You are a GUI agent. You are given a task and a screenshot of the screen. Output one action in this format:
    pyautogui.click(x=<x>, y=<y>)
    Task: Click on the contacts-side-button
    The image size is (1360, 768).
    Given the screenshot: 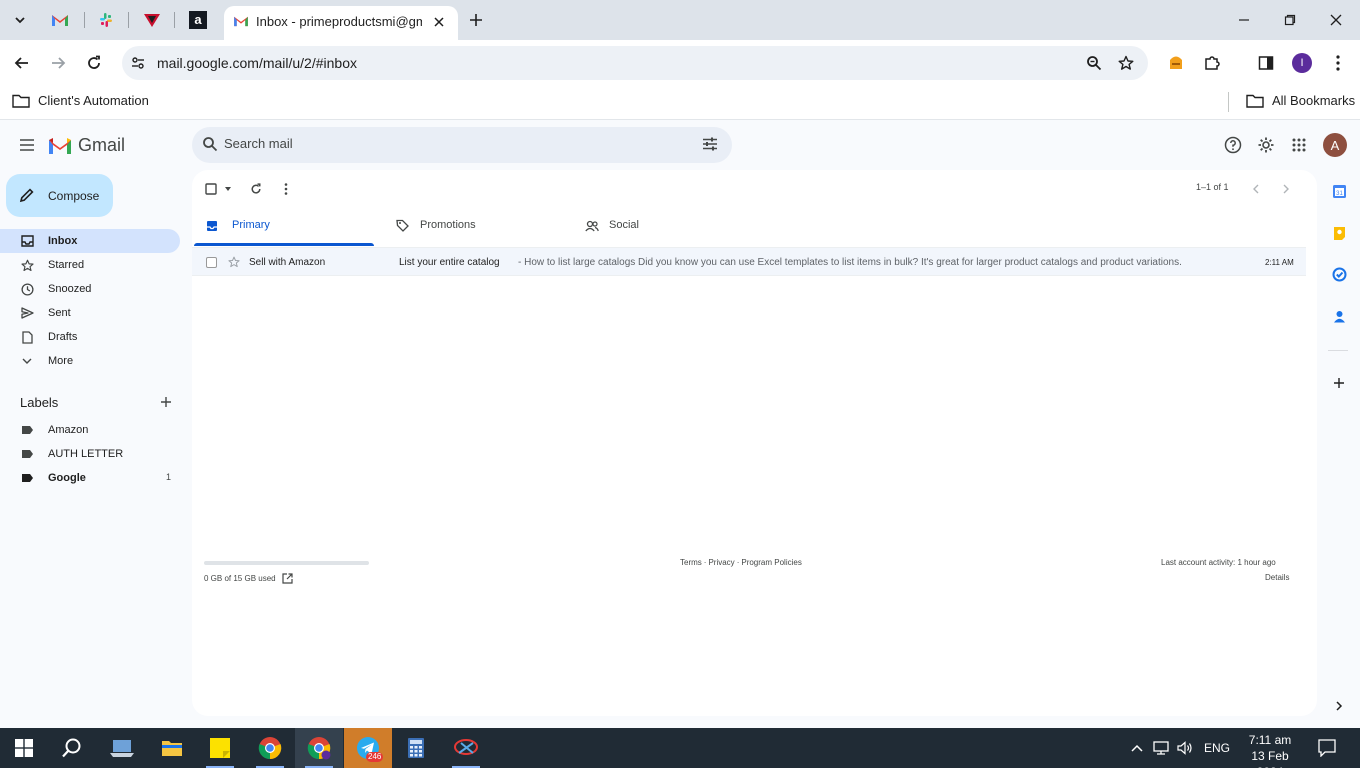 What is the action you would take?
    pyautogui.click(x=1339, y=316)
    